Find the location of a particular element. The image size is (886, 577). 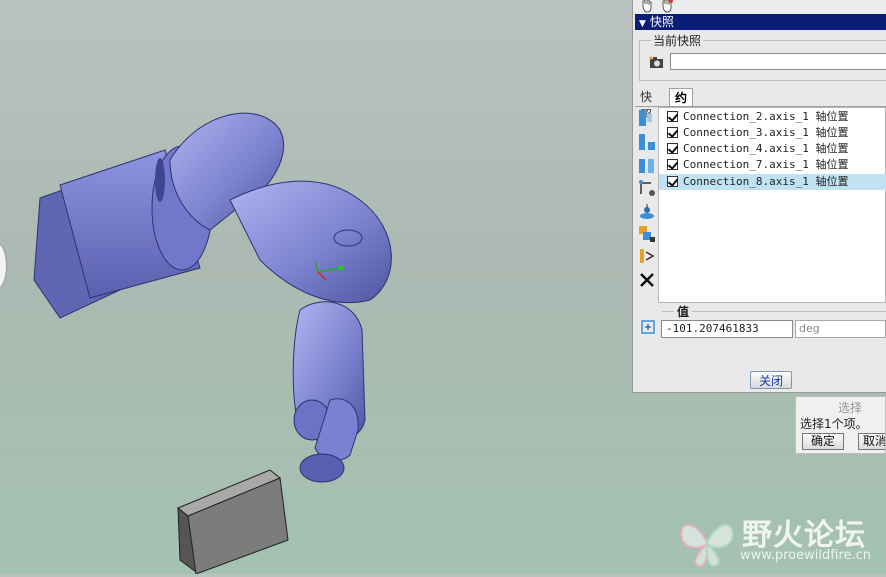

tab-constraints: 约束 is located at coordinates (681, 105).